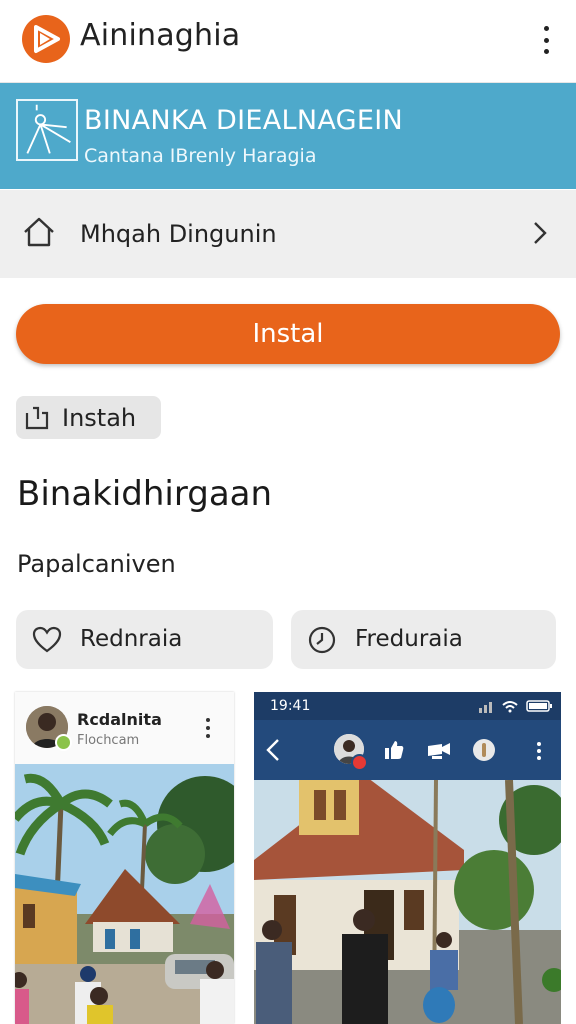 This screenshot has width=576, height=1024. Describe the element at coordinates (37, 418) in the screenshot. I see `share-icon` at that location.